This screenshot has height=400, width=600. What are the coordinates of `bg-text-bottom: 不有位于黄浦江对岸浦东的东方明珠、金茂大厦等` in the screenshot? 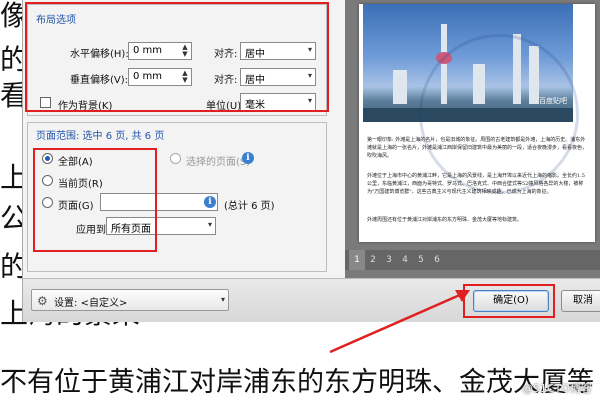 It's located at (297, 382).